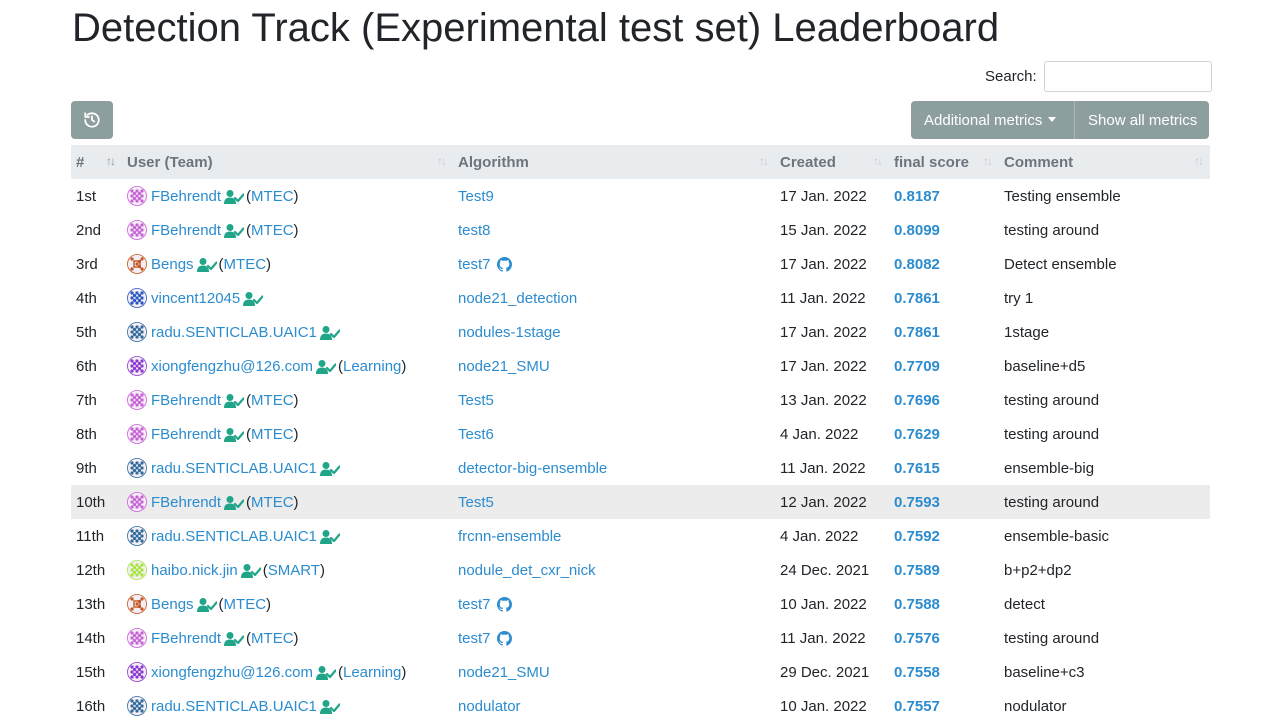 Image resolution: width=1280 pixels, height=720 pixels. I want to click on final-score-cell: 0.8099, so click(944, 230).